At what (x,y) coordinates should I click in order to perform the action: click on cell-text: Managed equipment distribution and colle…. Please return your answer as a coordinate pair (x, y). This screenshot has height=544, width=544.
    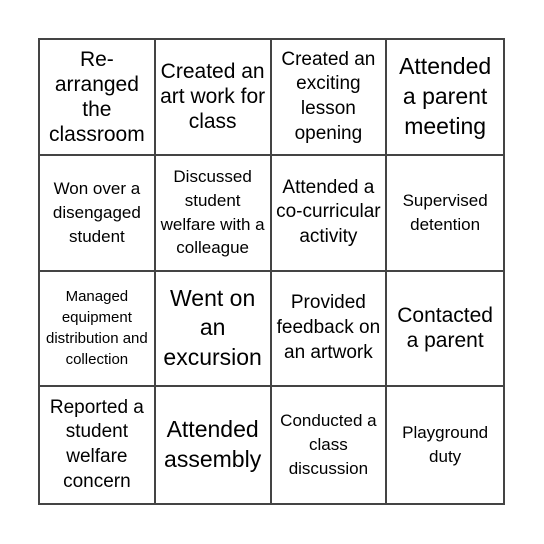
    Looking at the image, I should click on (97, 328).